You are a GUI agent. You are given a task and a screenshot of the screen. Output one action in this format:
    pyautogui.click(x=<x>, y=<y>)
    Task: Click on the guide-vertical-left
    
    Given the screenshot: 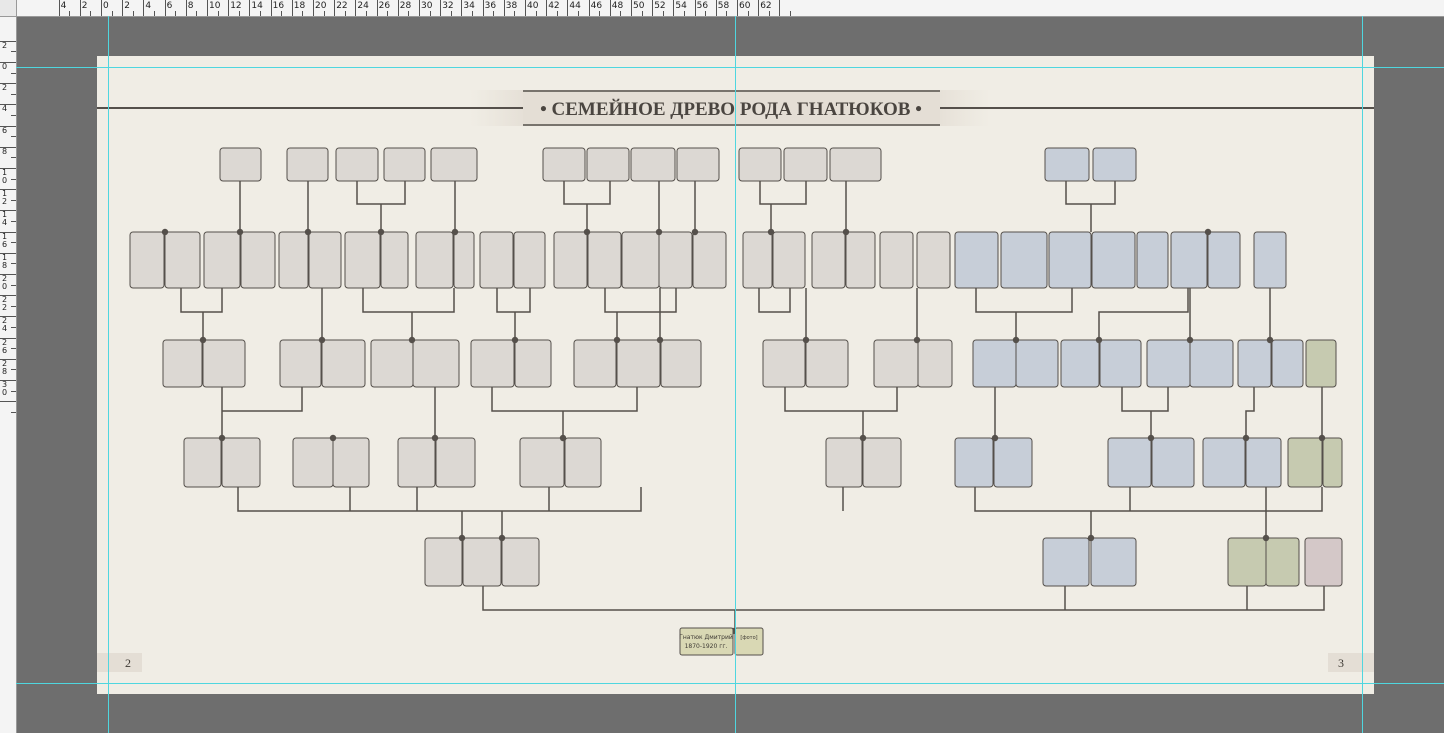 What is the action you would take?
    pyautogui.click(x=108, y=374)
    